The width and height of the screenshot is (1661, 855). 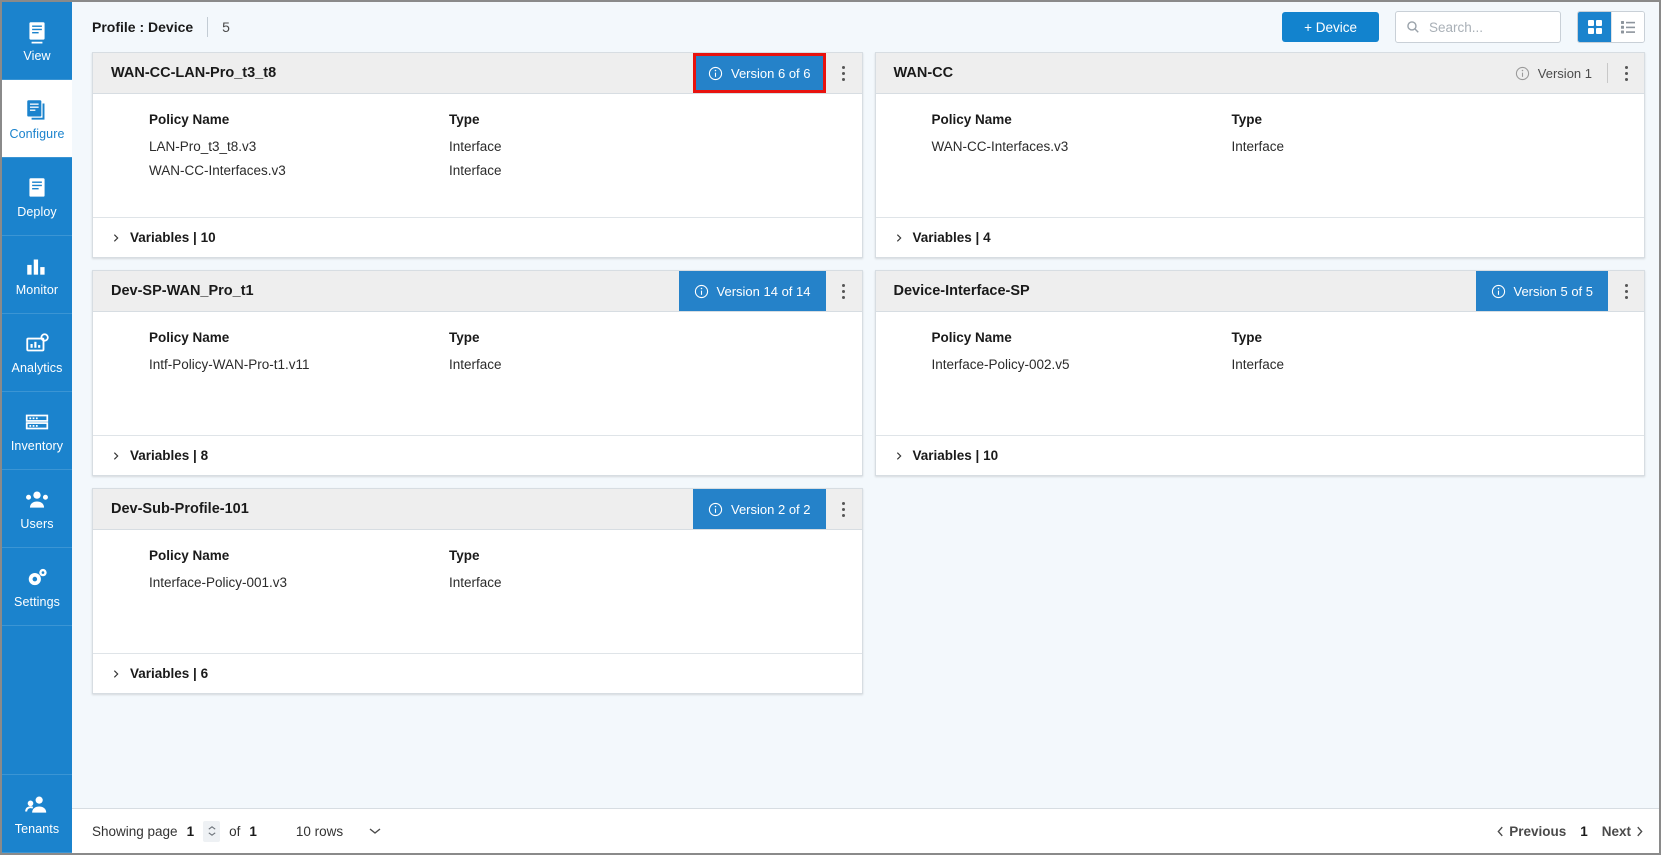 What do you see at coordinates (1570, 831) in the screenshot?
I see `pagination-right: Previous 1 Next` at bounding box center [1570, 831].